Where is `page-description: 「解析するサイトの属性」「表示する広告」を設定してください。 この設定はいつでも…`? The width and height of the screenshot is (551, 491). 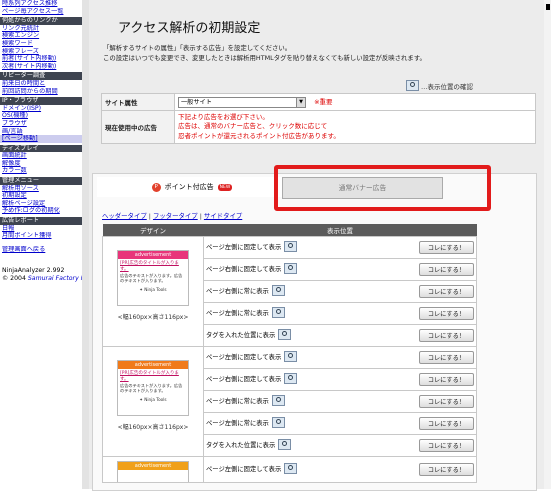 page-description: 「解析するサイトの属性」「表示する広告」を設定してください。 この設定はいつでも… is located at coordinates (318, 53).